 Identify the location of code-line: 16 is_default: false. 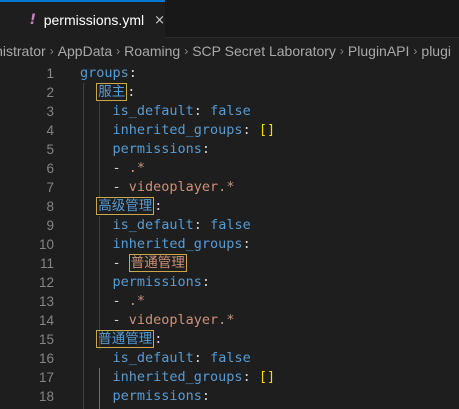
(229, 358).